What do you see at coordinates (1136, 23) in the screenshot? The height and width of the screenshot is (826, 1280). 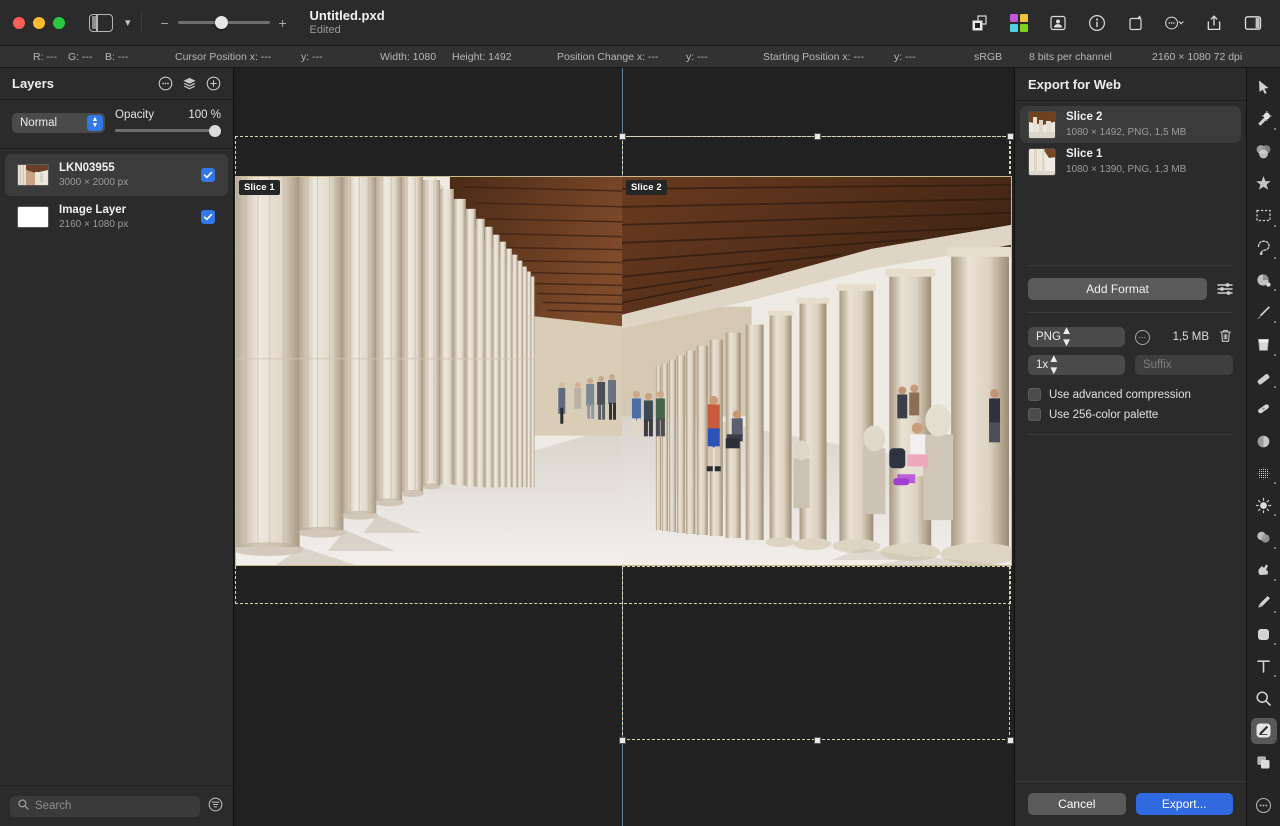 I see `add-artboard-icon` at bounding box center [1136, 23].